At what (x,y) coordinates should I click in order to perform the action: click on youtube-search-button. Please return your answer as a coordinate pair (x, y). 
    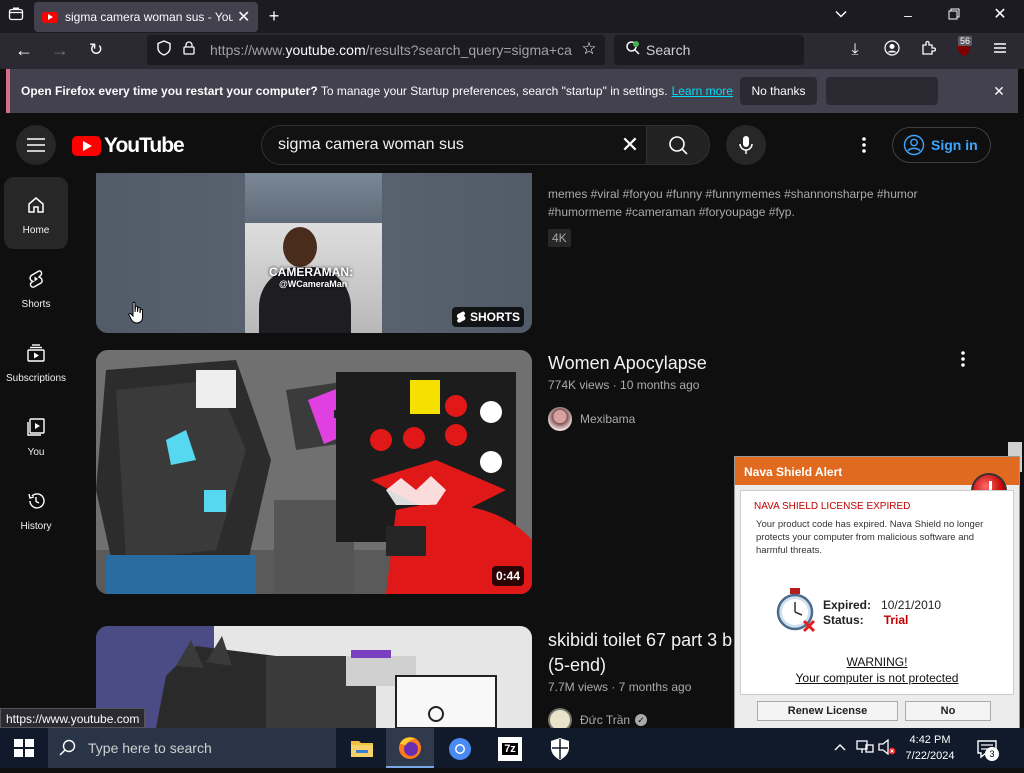
    Looking at the image, I should click on (678, 145).